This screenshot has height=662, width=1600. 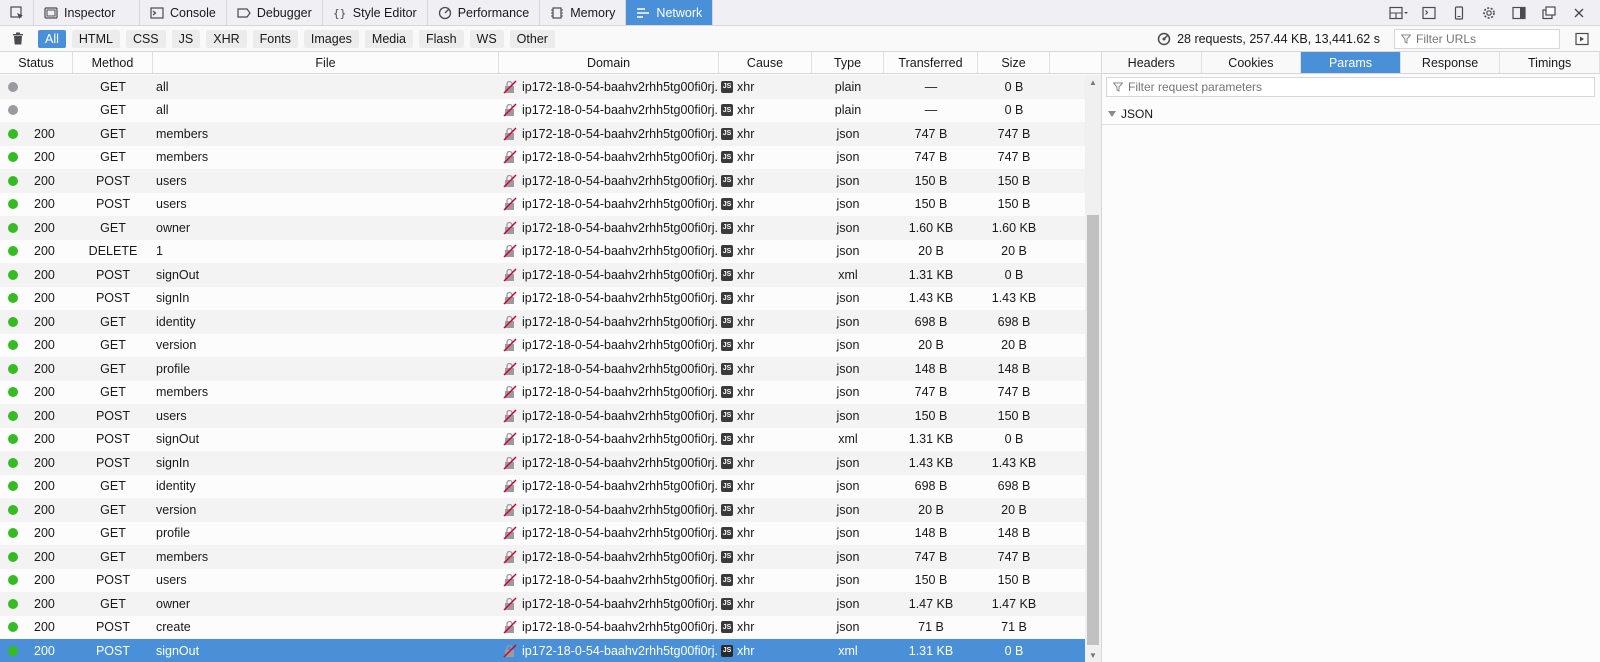 What do you see at coordinates (1014, 227) in the screenshot?
I see `size-cell: 1.60 KB` at bounding box center [1014, 227].